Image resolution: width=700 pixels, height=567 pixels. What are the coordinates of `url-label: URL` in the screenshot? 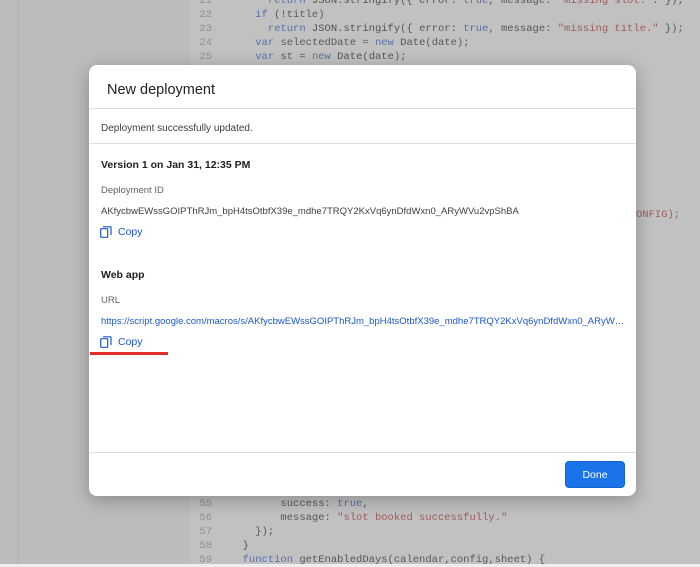 It's located at (111, 300).